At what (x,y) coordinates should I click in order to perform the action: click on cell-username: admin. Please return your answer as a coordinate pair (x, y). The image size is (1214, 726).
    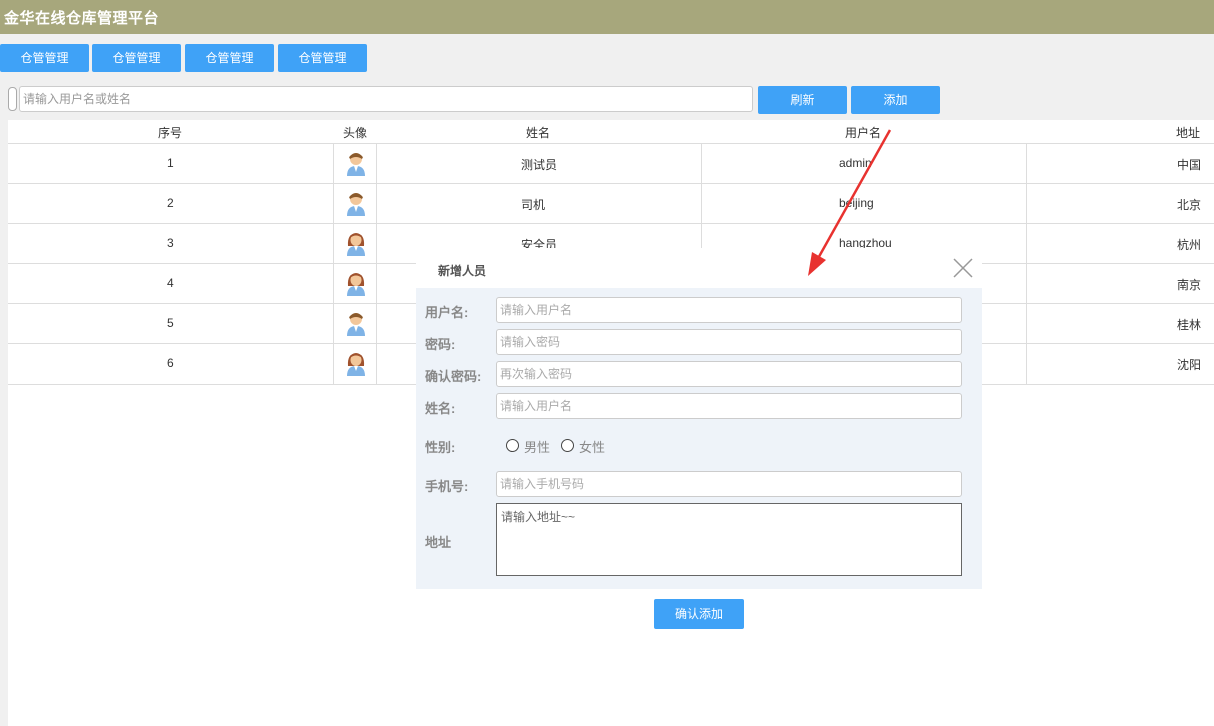
    Looking at the image, I should click on (855, 163).